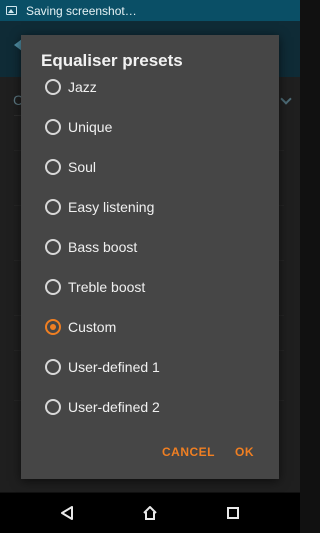 This screenshot has width=320, height=533. I want to click on preset-option-easy-listening: Easy listening, so click(152, 207).